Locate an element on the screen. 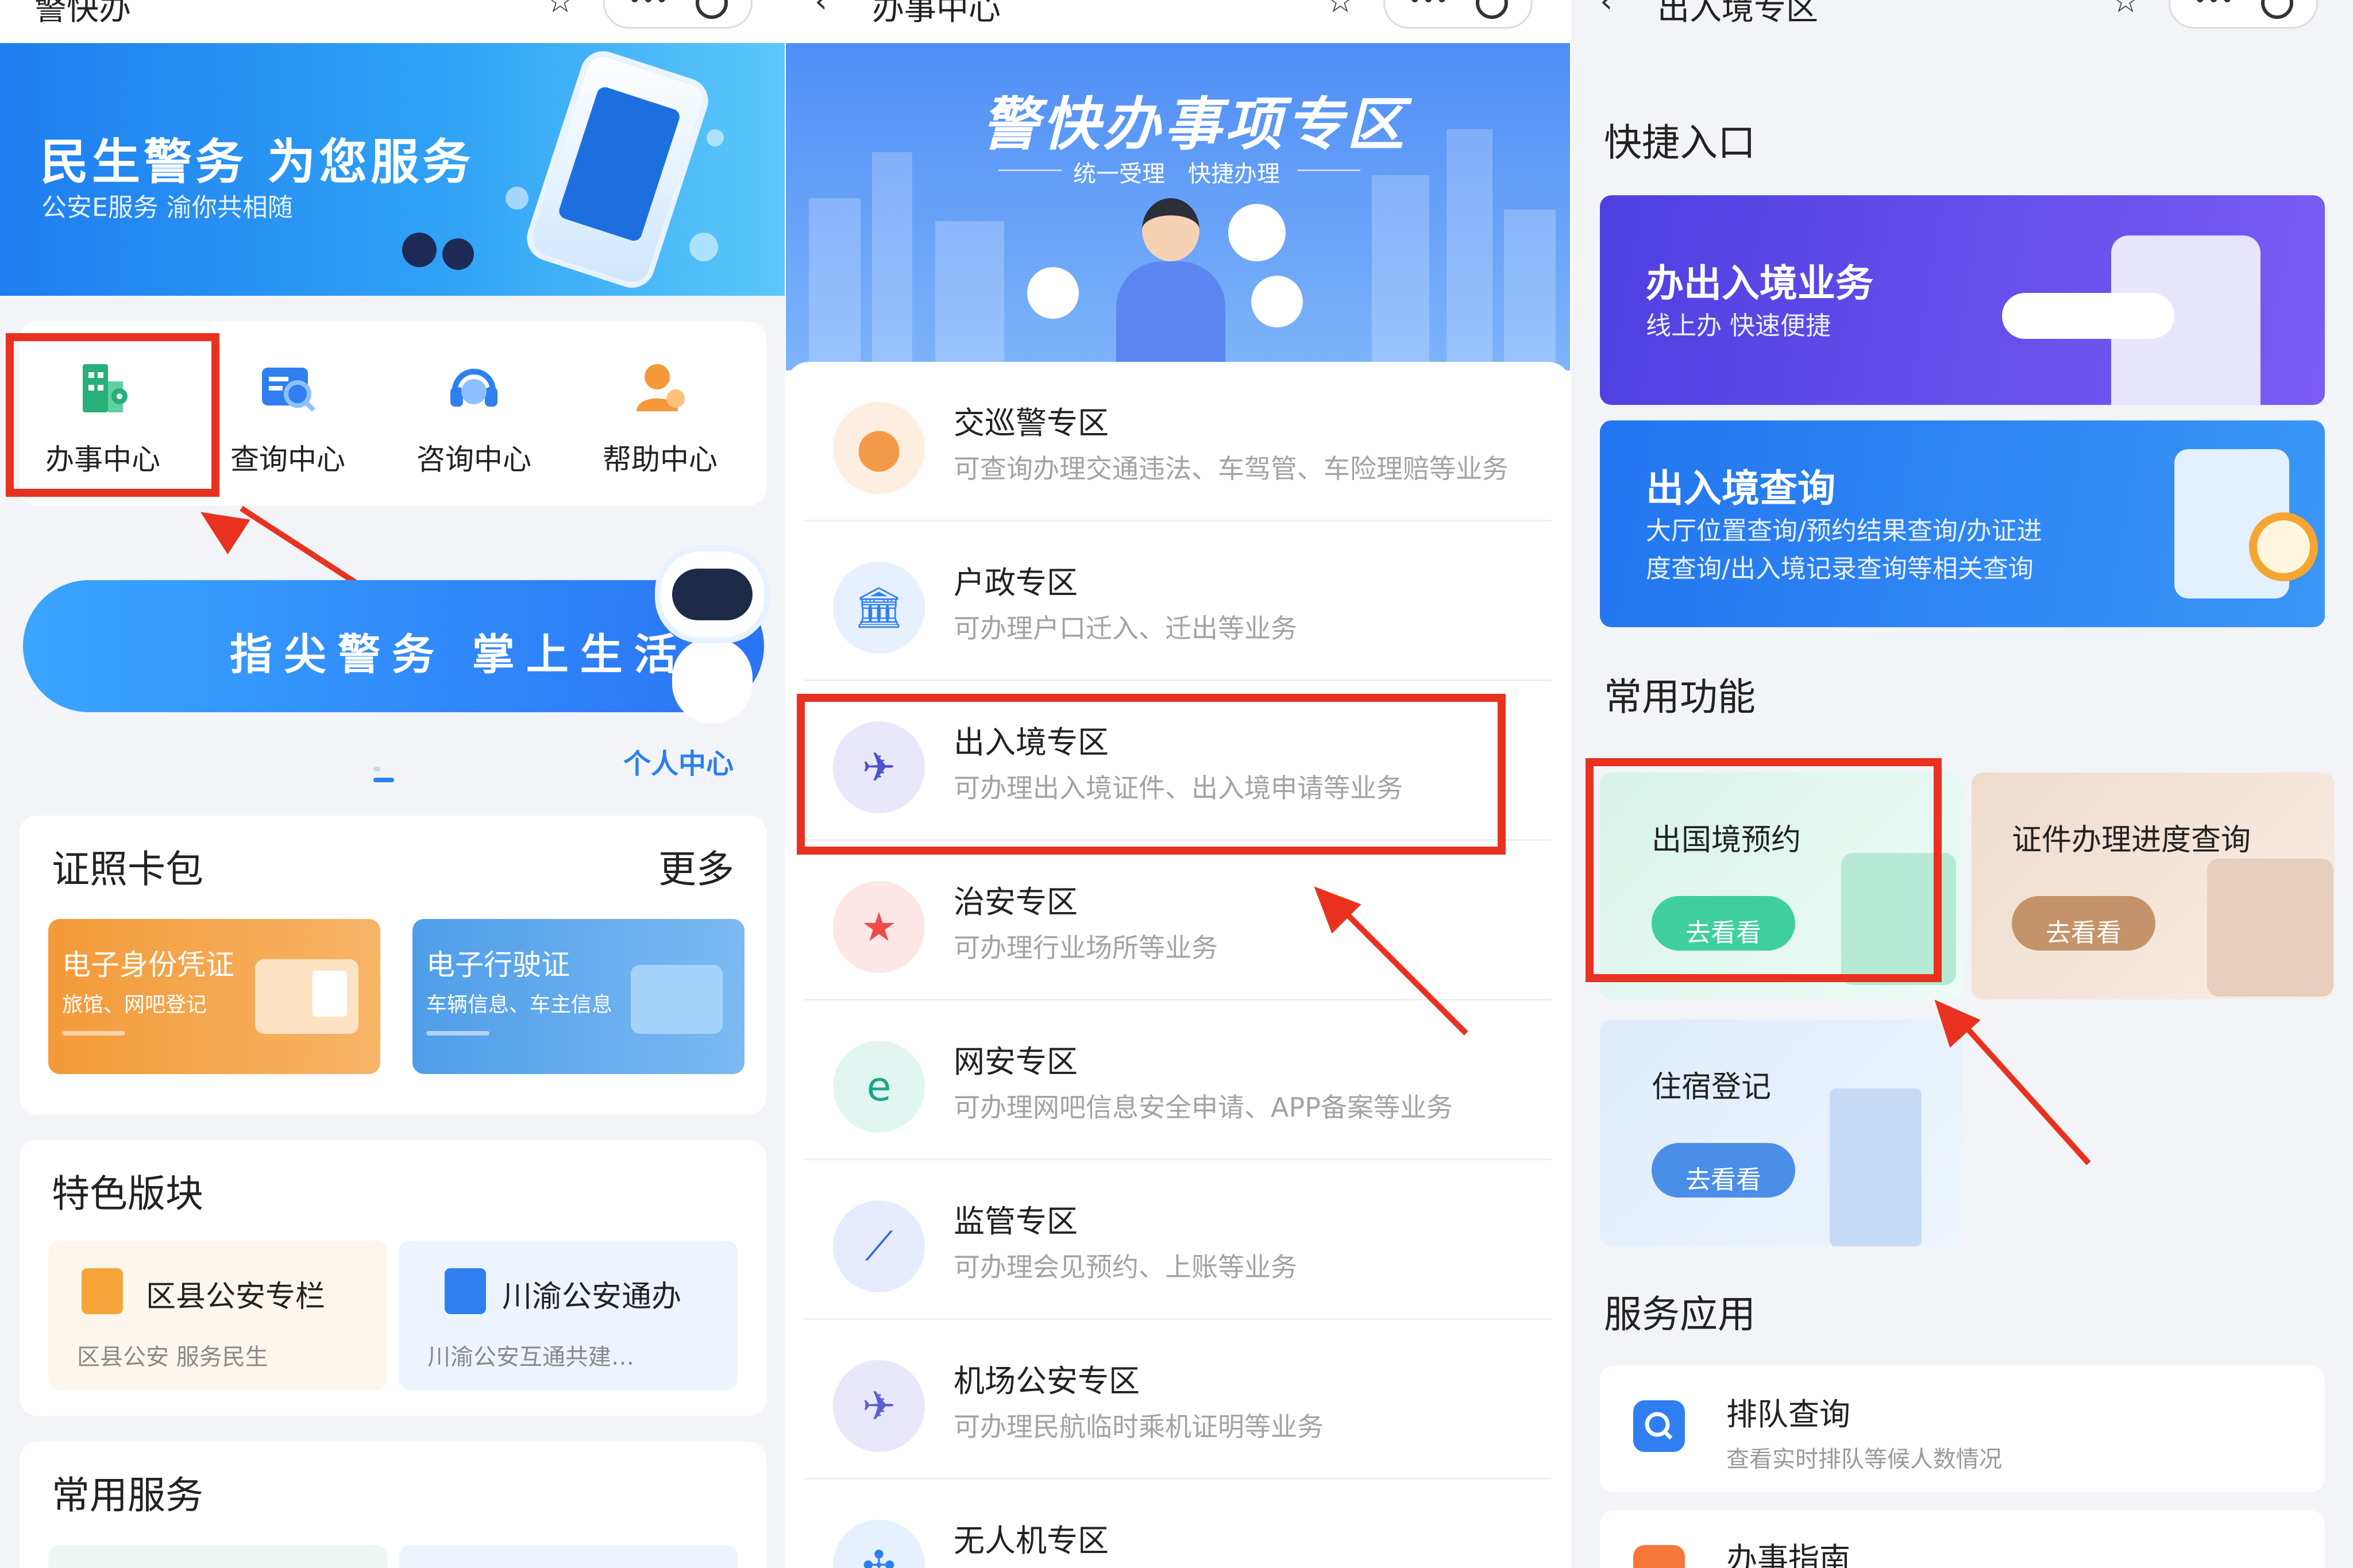 This screenshot has height=1568, width=2353. tile-title: 住宿登记 is located at coordinates (1712, 1087).